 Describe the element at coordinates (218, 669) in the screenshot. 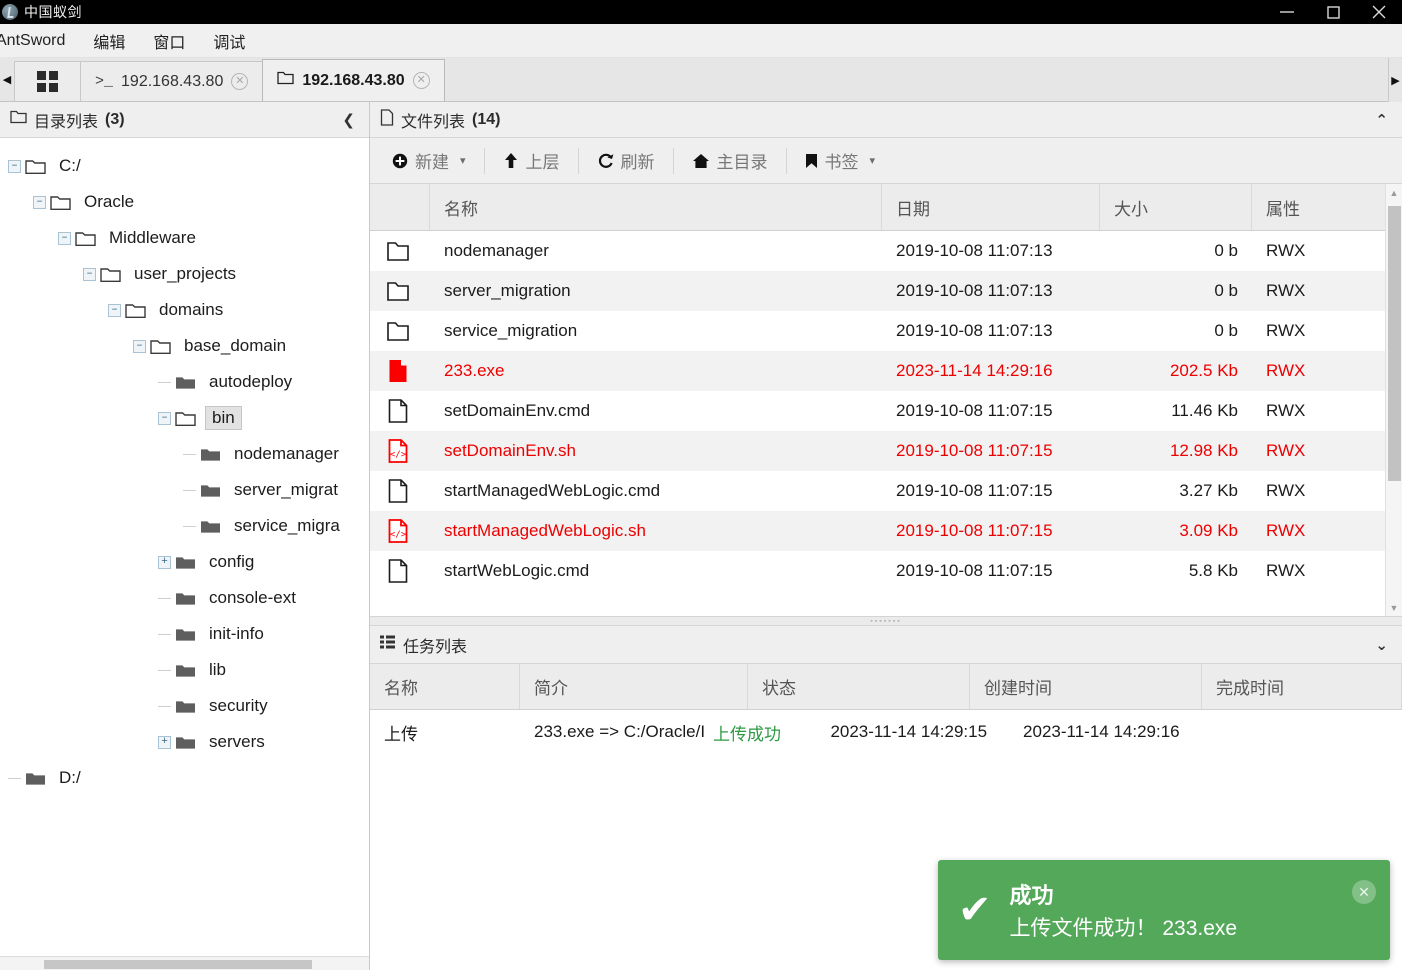

I see `tree-node-label: lib` at that location.